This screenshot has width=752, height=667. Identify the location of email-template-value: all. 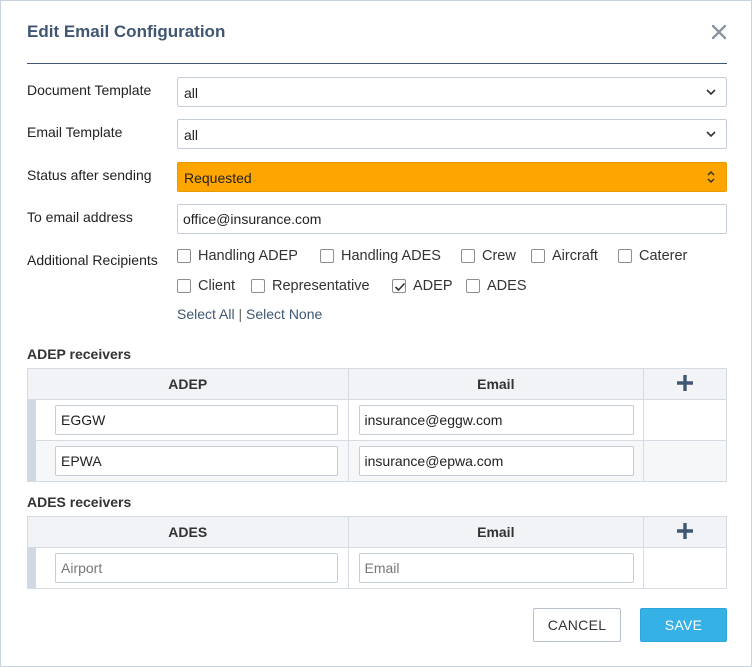
(191, 135).